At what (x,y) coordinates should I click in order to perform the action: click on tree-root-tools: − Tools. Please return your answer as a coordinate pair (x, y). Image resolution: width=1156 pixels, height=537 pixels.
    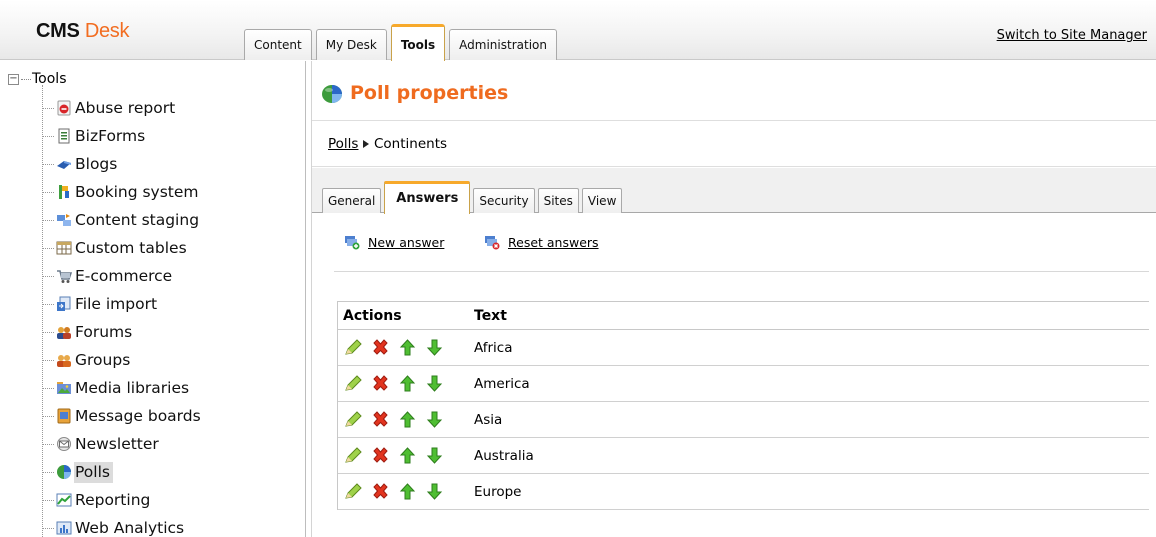
    Looking at the image, I should click on (37, 79).